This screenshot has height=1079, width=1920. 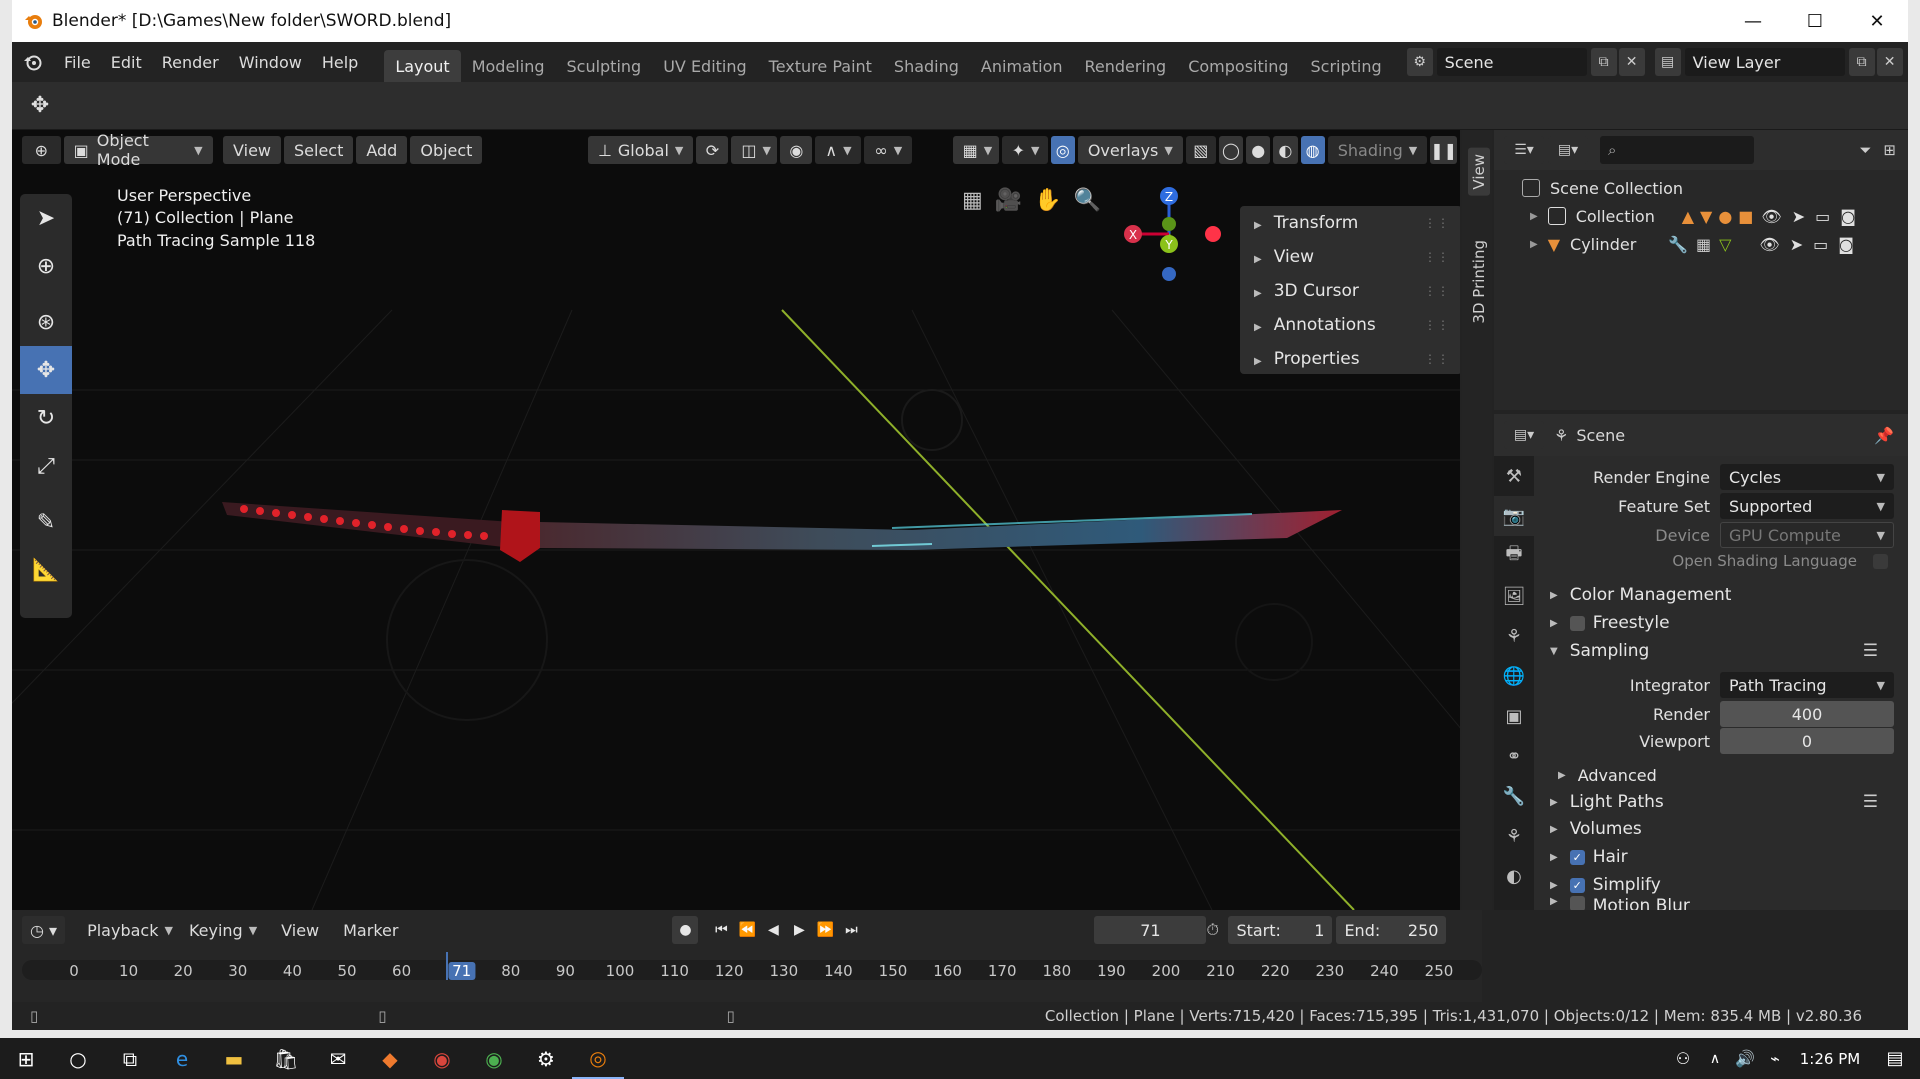 What do you see at coordinates (1350, 223) in the screenshot?
I see `npanel-transform: ▶ Transform ⋮⋮` at bounding box center [1350, 223].